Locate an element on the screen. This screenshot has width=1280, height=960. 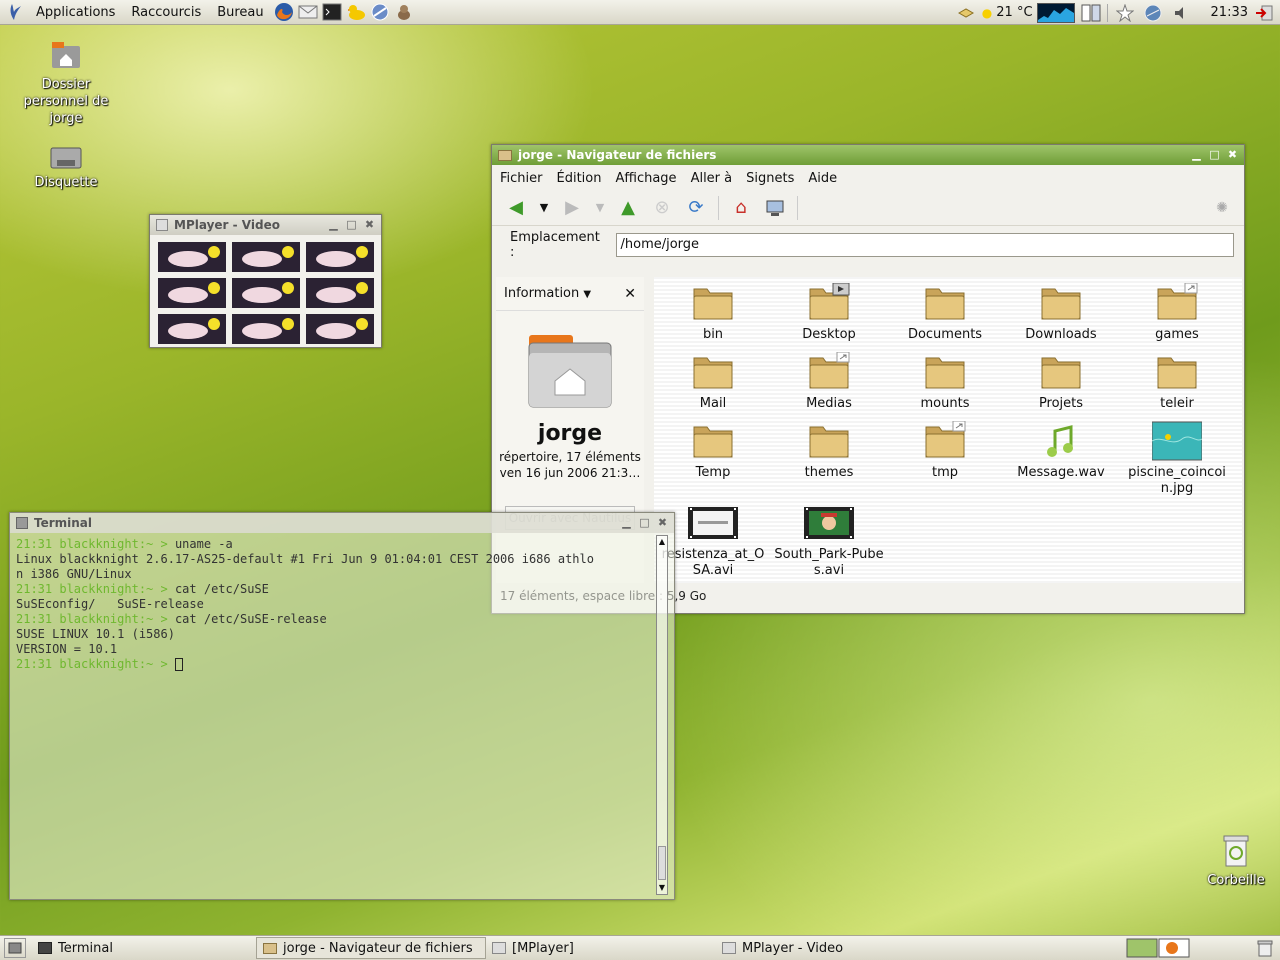
back-arrow-icon: ◀ is located at coordinates (516, 208).